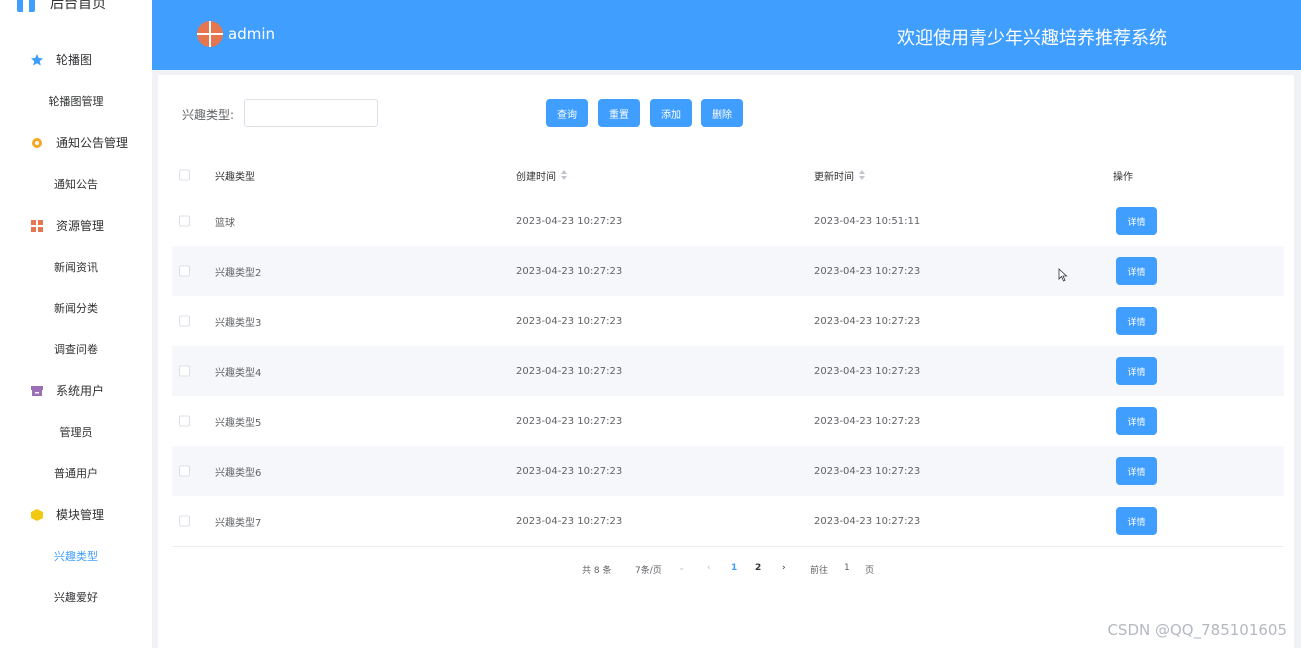 Image resolution: width=1301 pixels, height=648 pixels. Describe the element at coordinates (728, 546) in the screenshot. I see `table-divider` at that location.